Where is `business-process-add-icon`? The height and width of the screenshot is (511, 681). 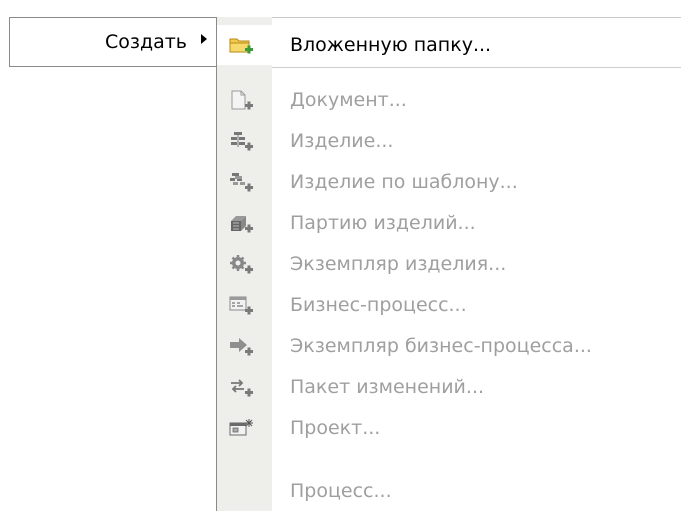
business-process-add-icon is located at coordinates (242, 306).